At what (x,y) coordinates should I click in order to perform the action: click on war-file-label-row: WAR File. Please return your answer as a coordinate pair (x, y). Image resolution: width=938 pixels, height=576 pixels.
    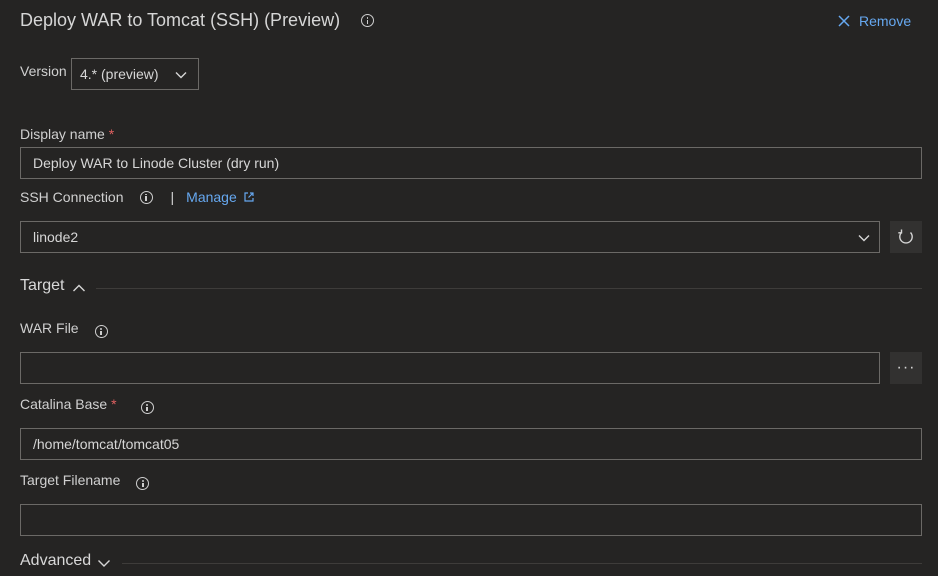
    Looking at the image, I should click on (64, 328).